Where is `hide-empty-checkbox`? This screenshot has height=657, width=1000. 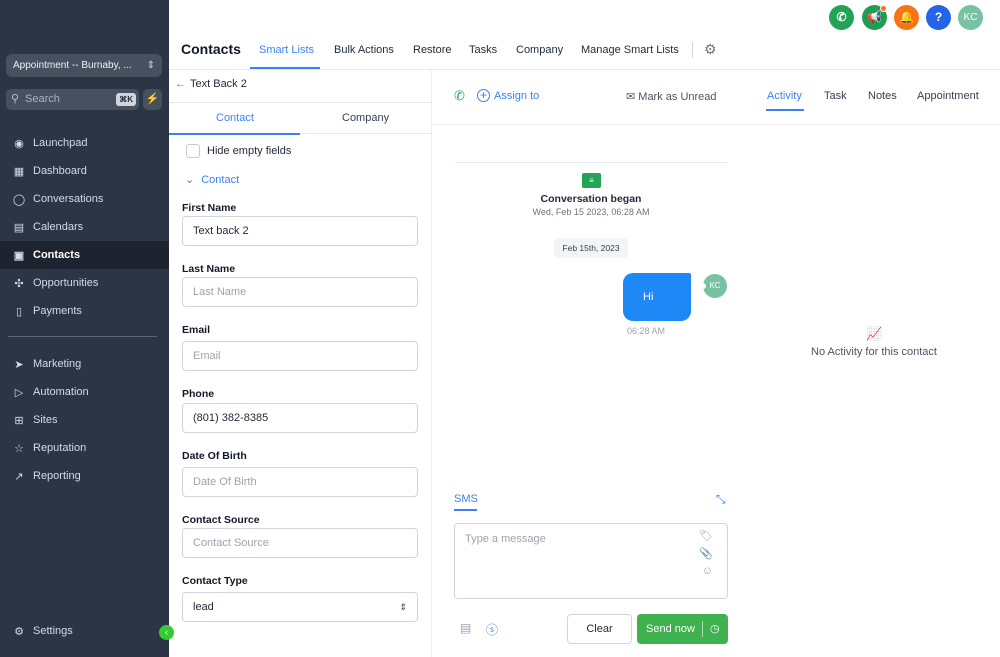 hide-empty-checkbox is located at coordinates (193, 151).